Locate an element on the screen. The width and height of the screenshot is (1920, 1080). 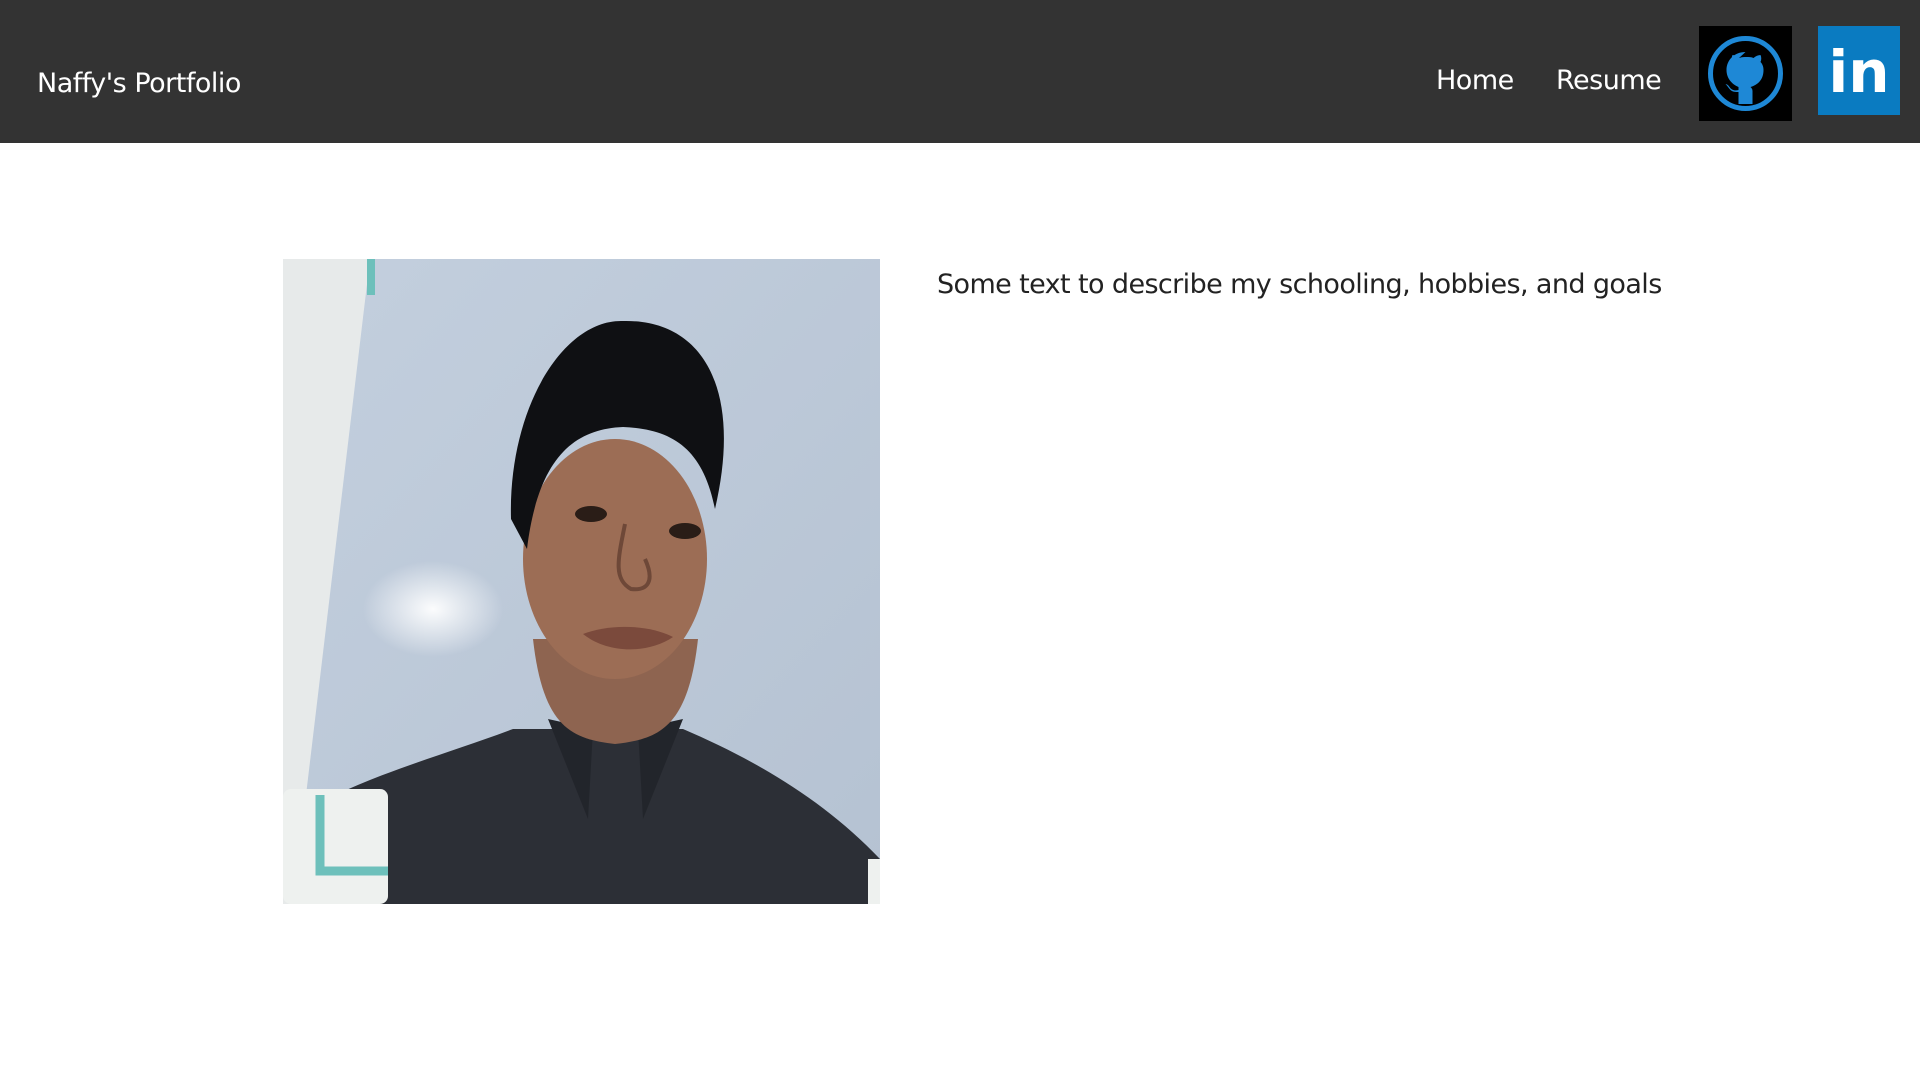
linkedin-glyph: in is located at coordinates (1858, 72).